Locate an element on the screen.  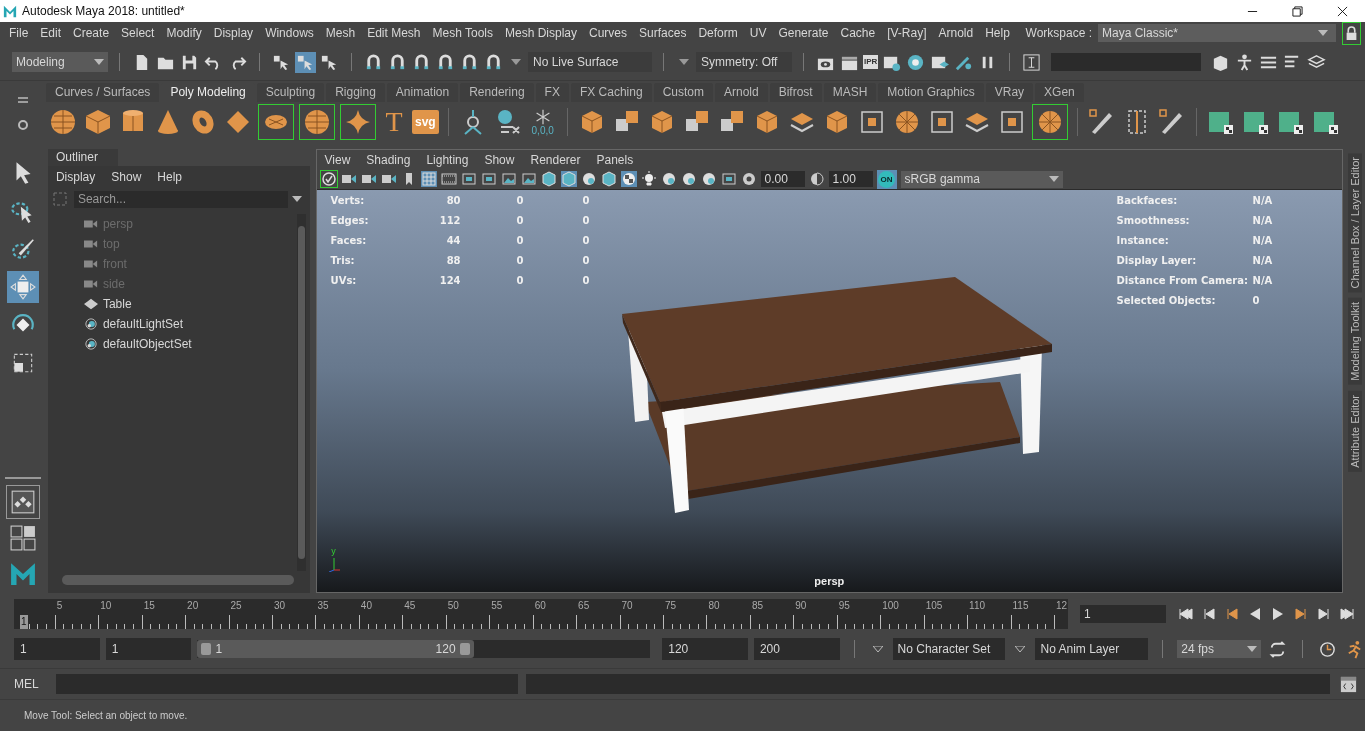
step-forward-key-icon is located at coordinates (1301, 614).